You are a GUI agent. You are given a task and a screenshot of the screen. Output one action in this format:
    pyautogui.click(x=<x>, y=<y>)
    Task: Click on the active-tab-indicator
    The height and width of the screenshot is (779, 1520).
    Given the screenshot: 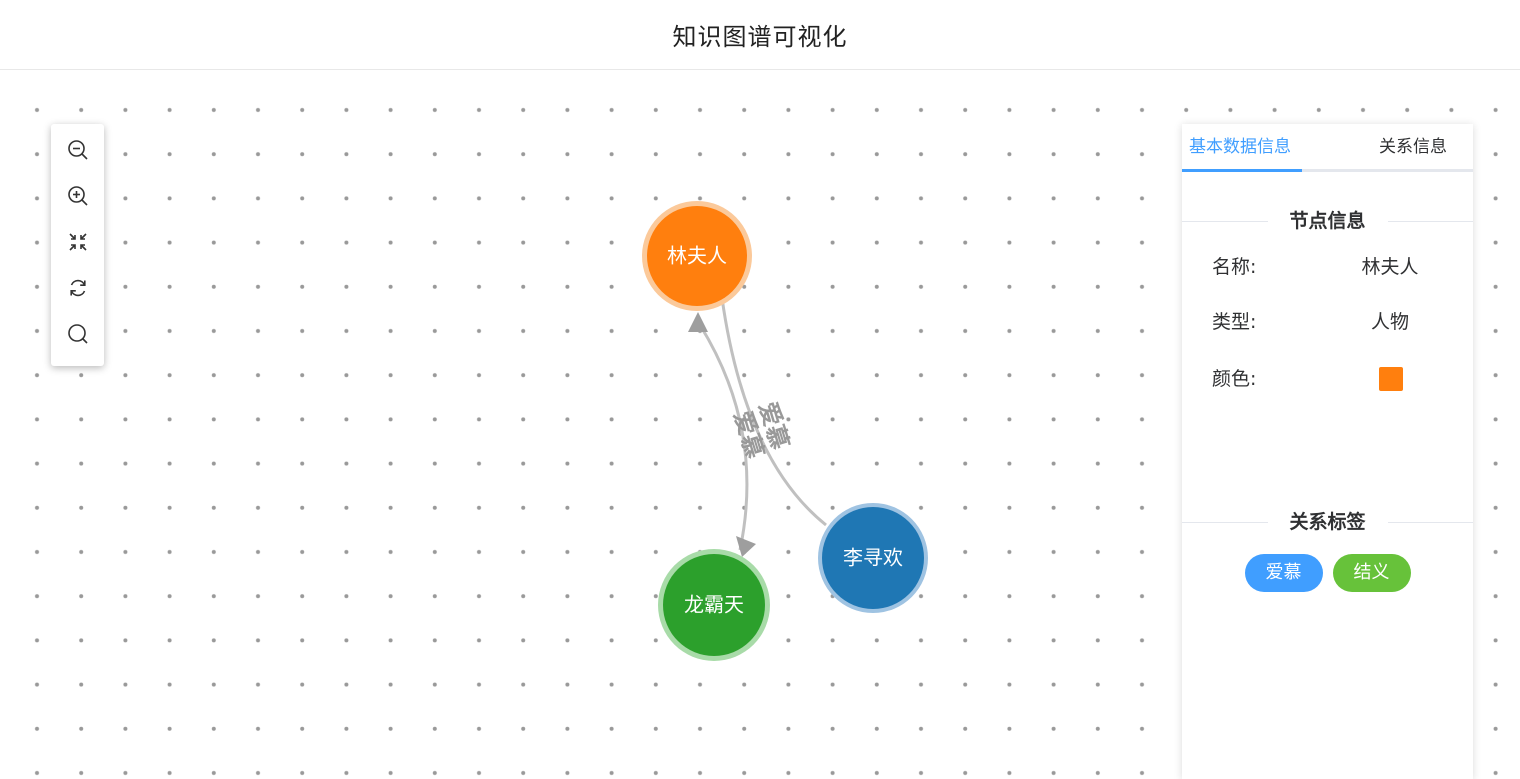 What is the action you would take?
    pyautogui.click(x=1242, y=170)
    